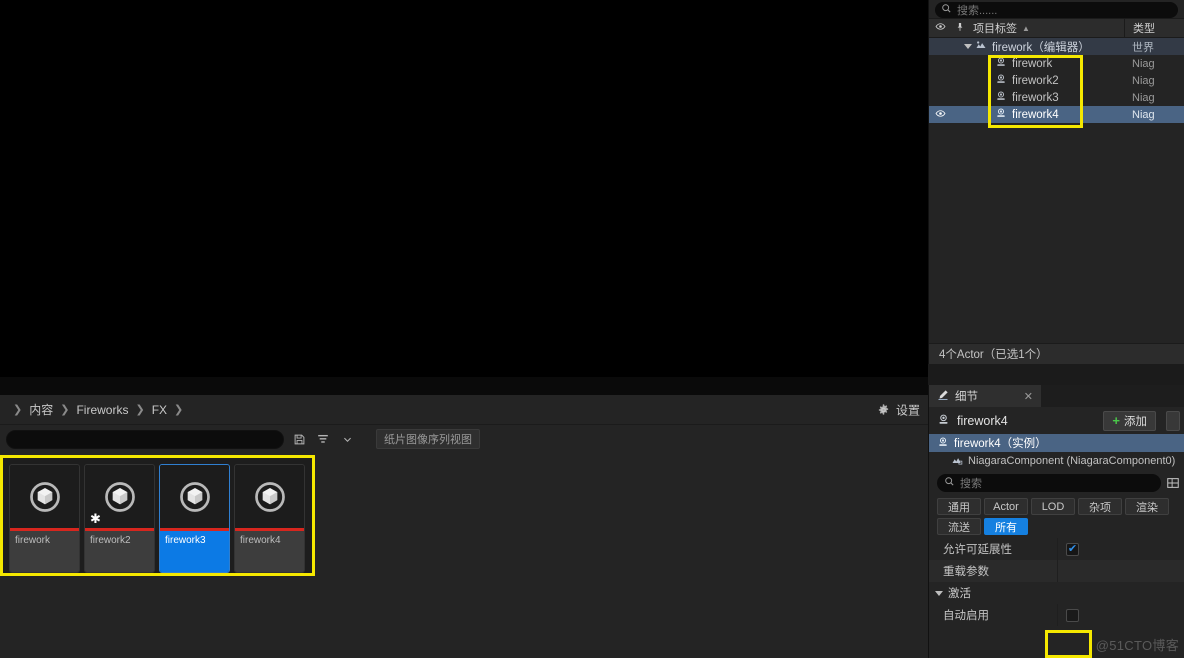  I want to click on eye-icon, so click(940, 28).